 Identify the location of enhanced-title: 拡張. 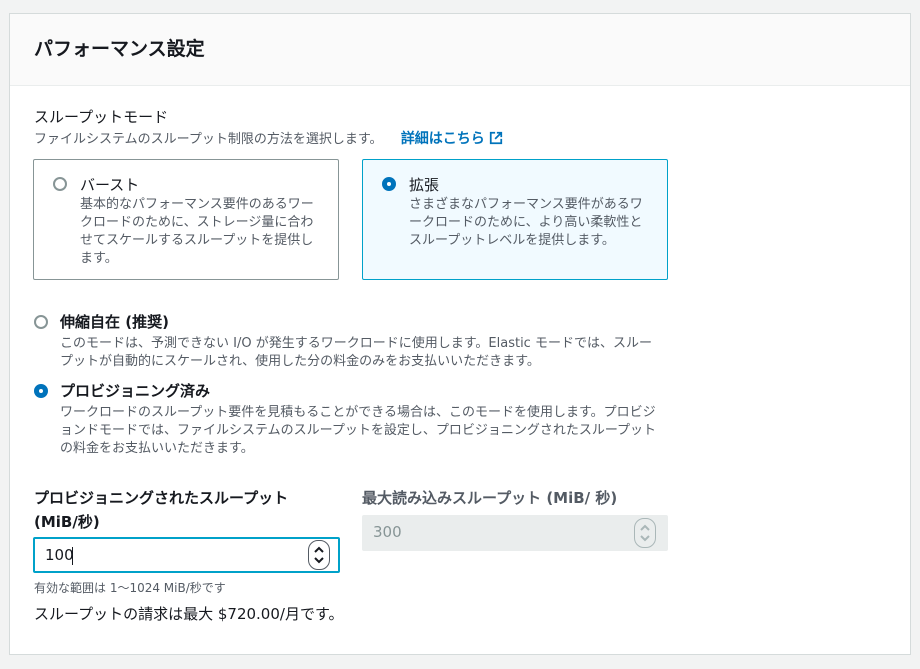
(424, 185).